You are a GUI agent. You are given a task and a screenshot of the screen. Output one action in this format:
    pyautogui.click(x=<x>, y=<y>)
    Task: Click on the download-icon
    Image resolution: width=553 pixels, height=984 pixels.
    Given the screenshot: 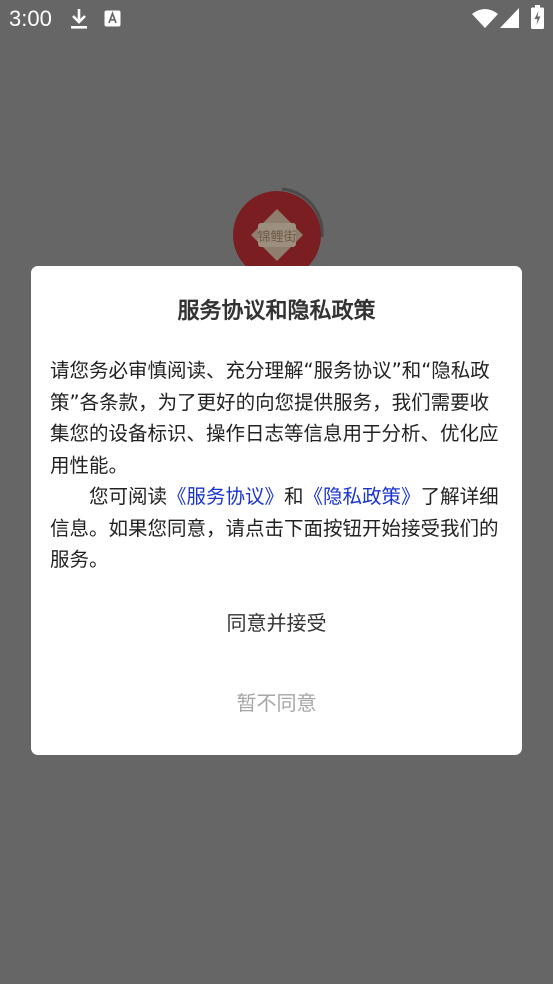 What is the action you would take?
    pyautogui.click(x=79, y=19)
    